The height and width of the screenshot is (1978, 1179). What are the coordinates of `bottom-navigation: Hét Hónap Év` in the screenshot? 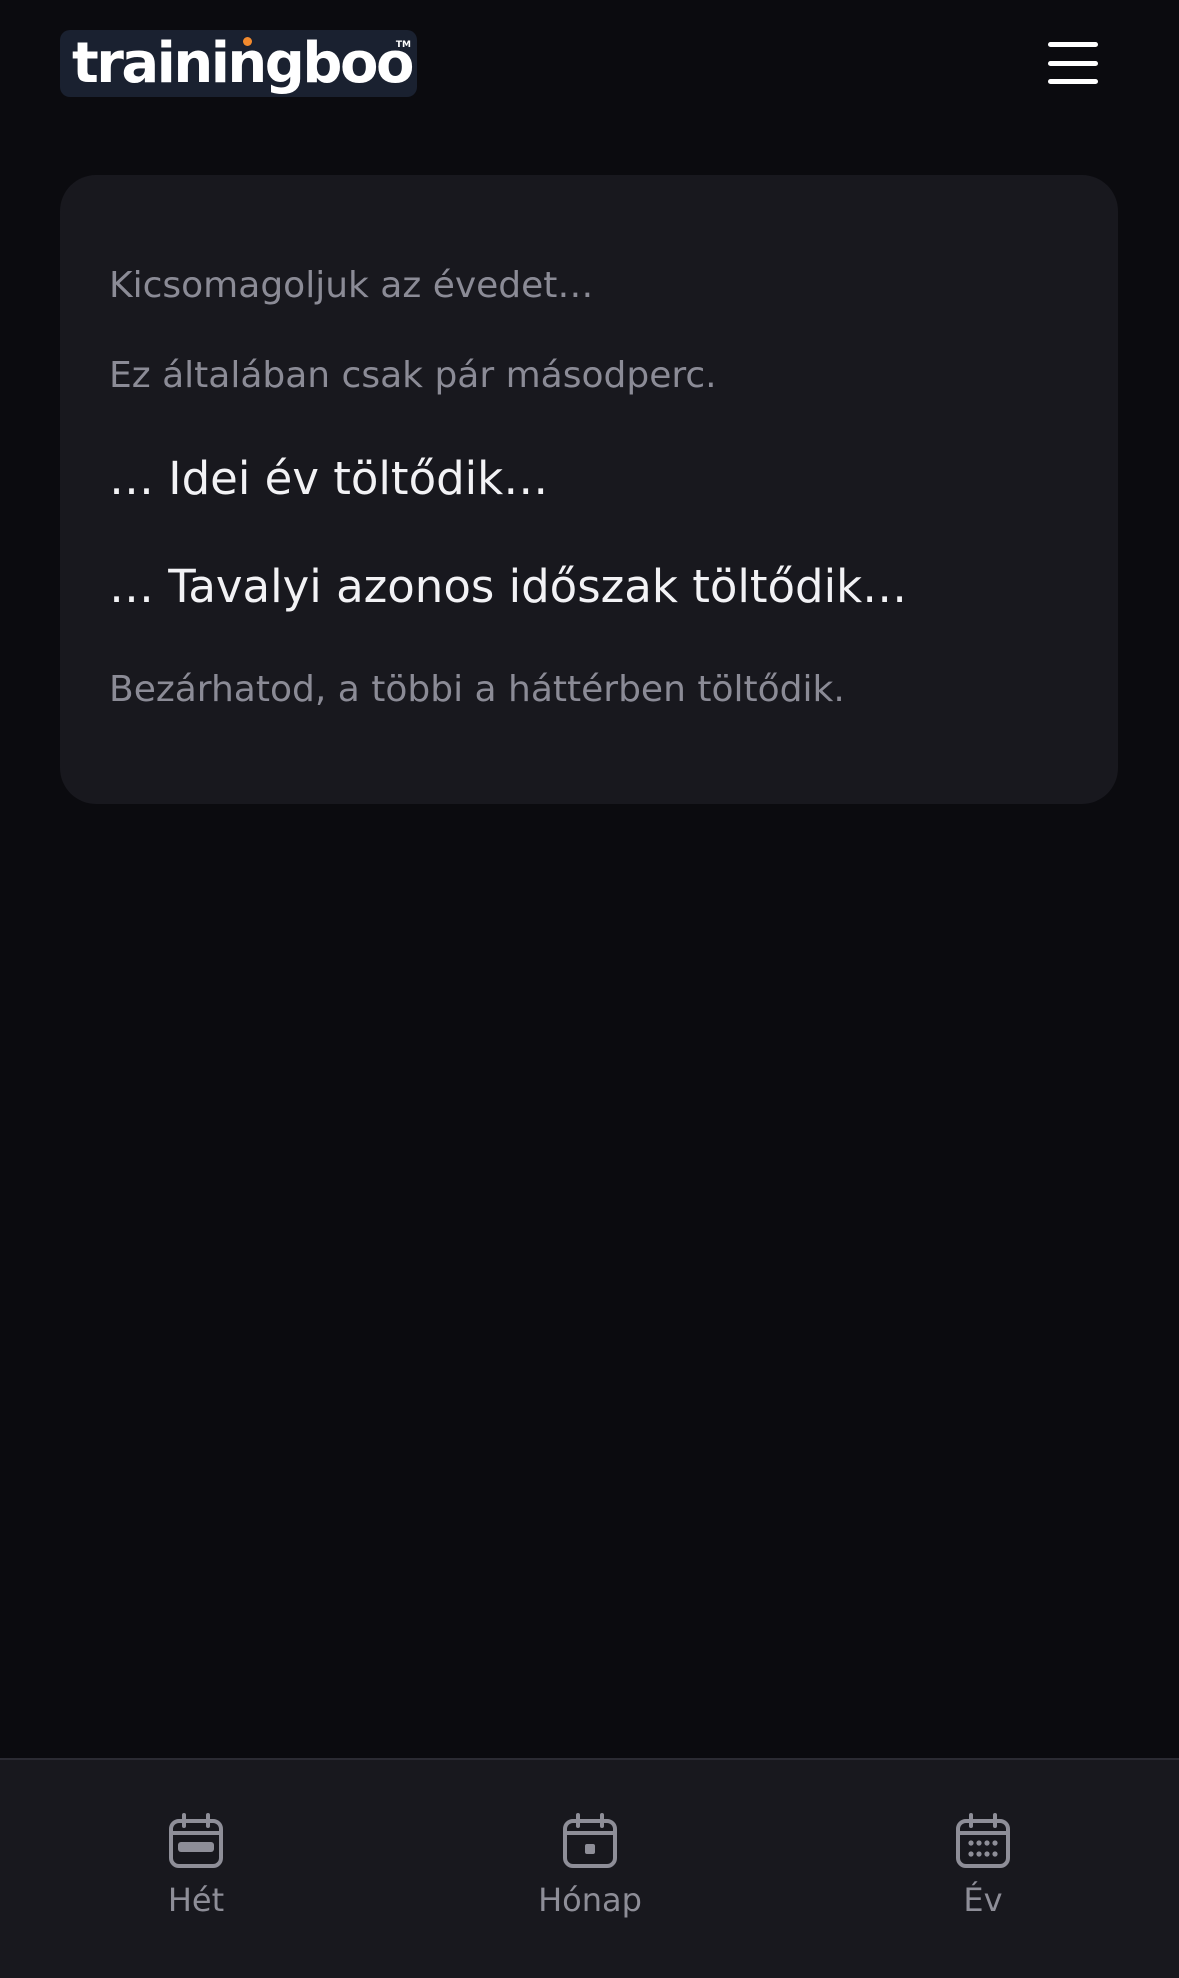 It's located at (589, 1868).